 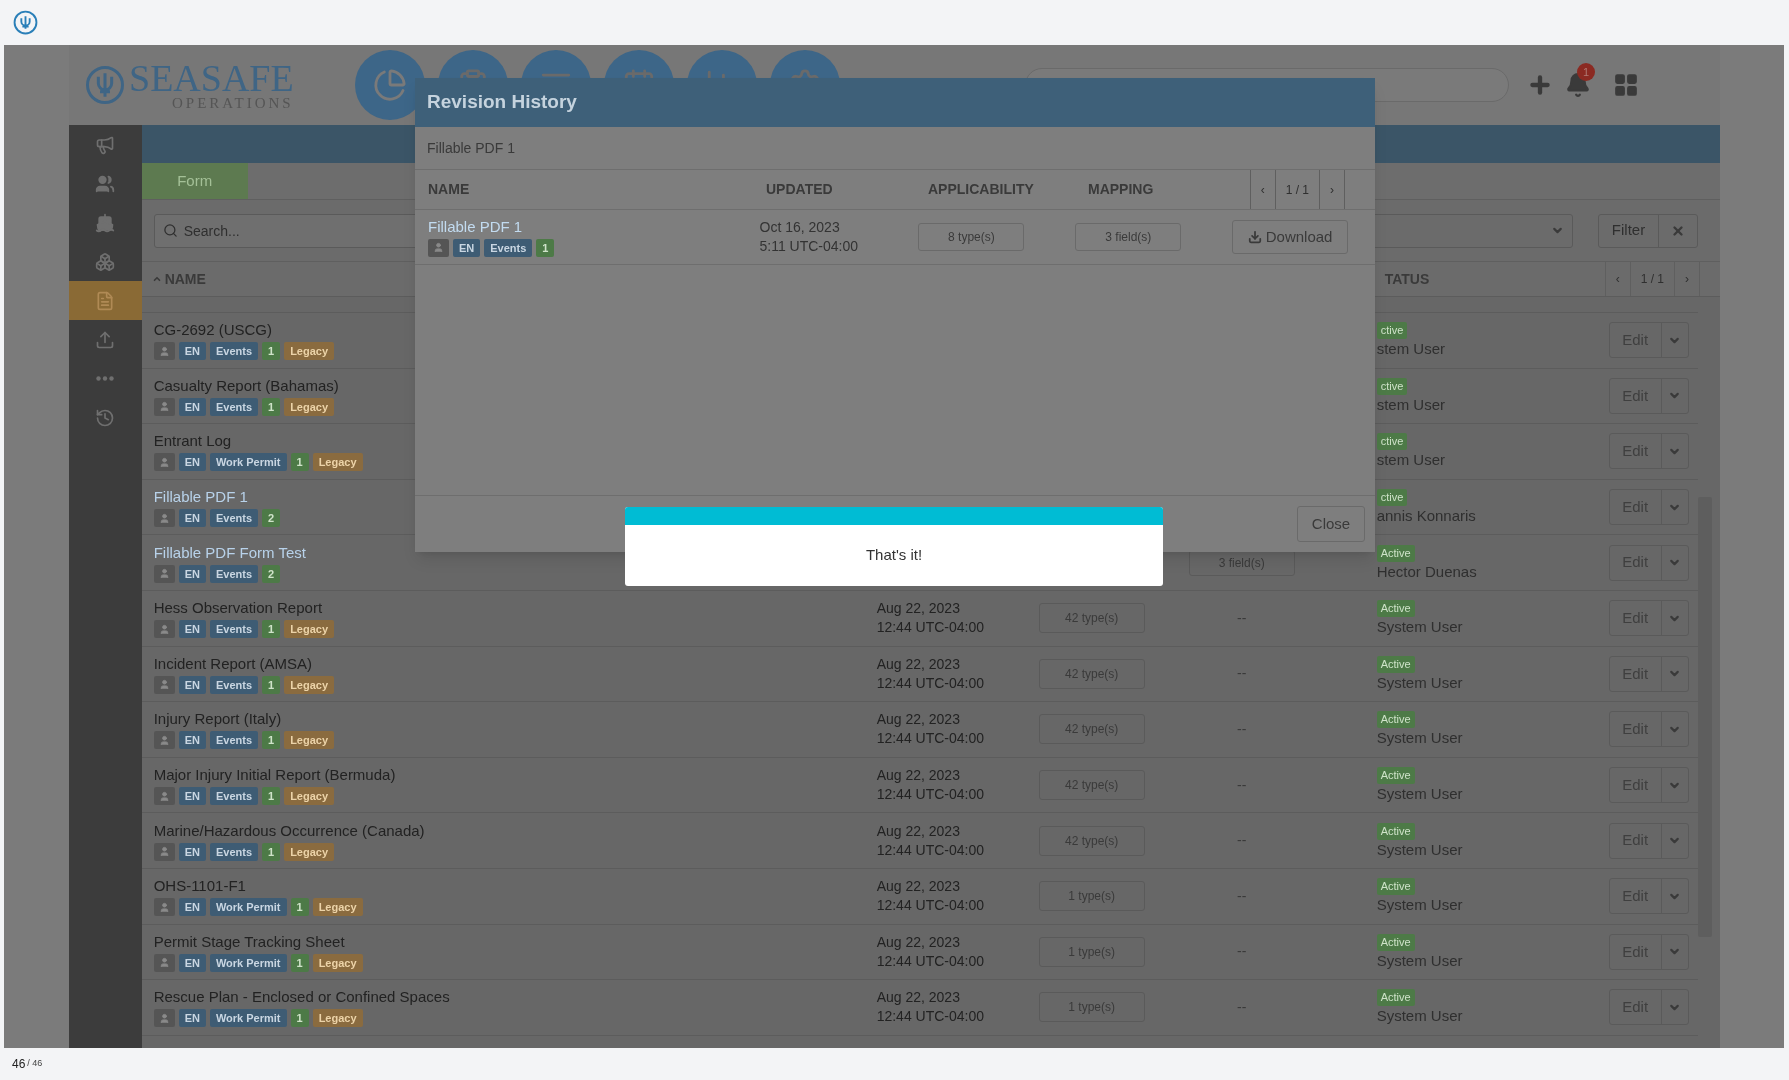 I want to click on form-name-link: Fillable PDF Form Test, so click(x=229, y=552).